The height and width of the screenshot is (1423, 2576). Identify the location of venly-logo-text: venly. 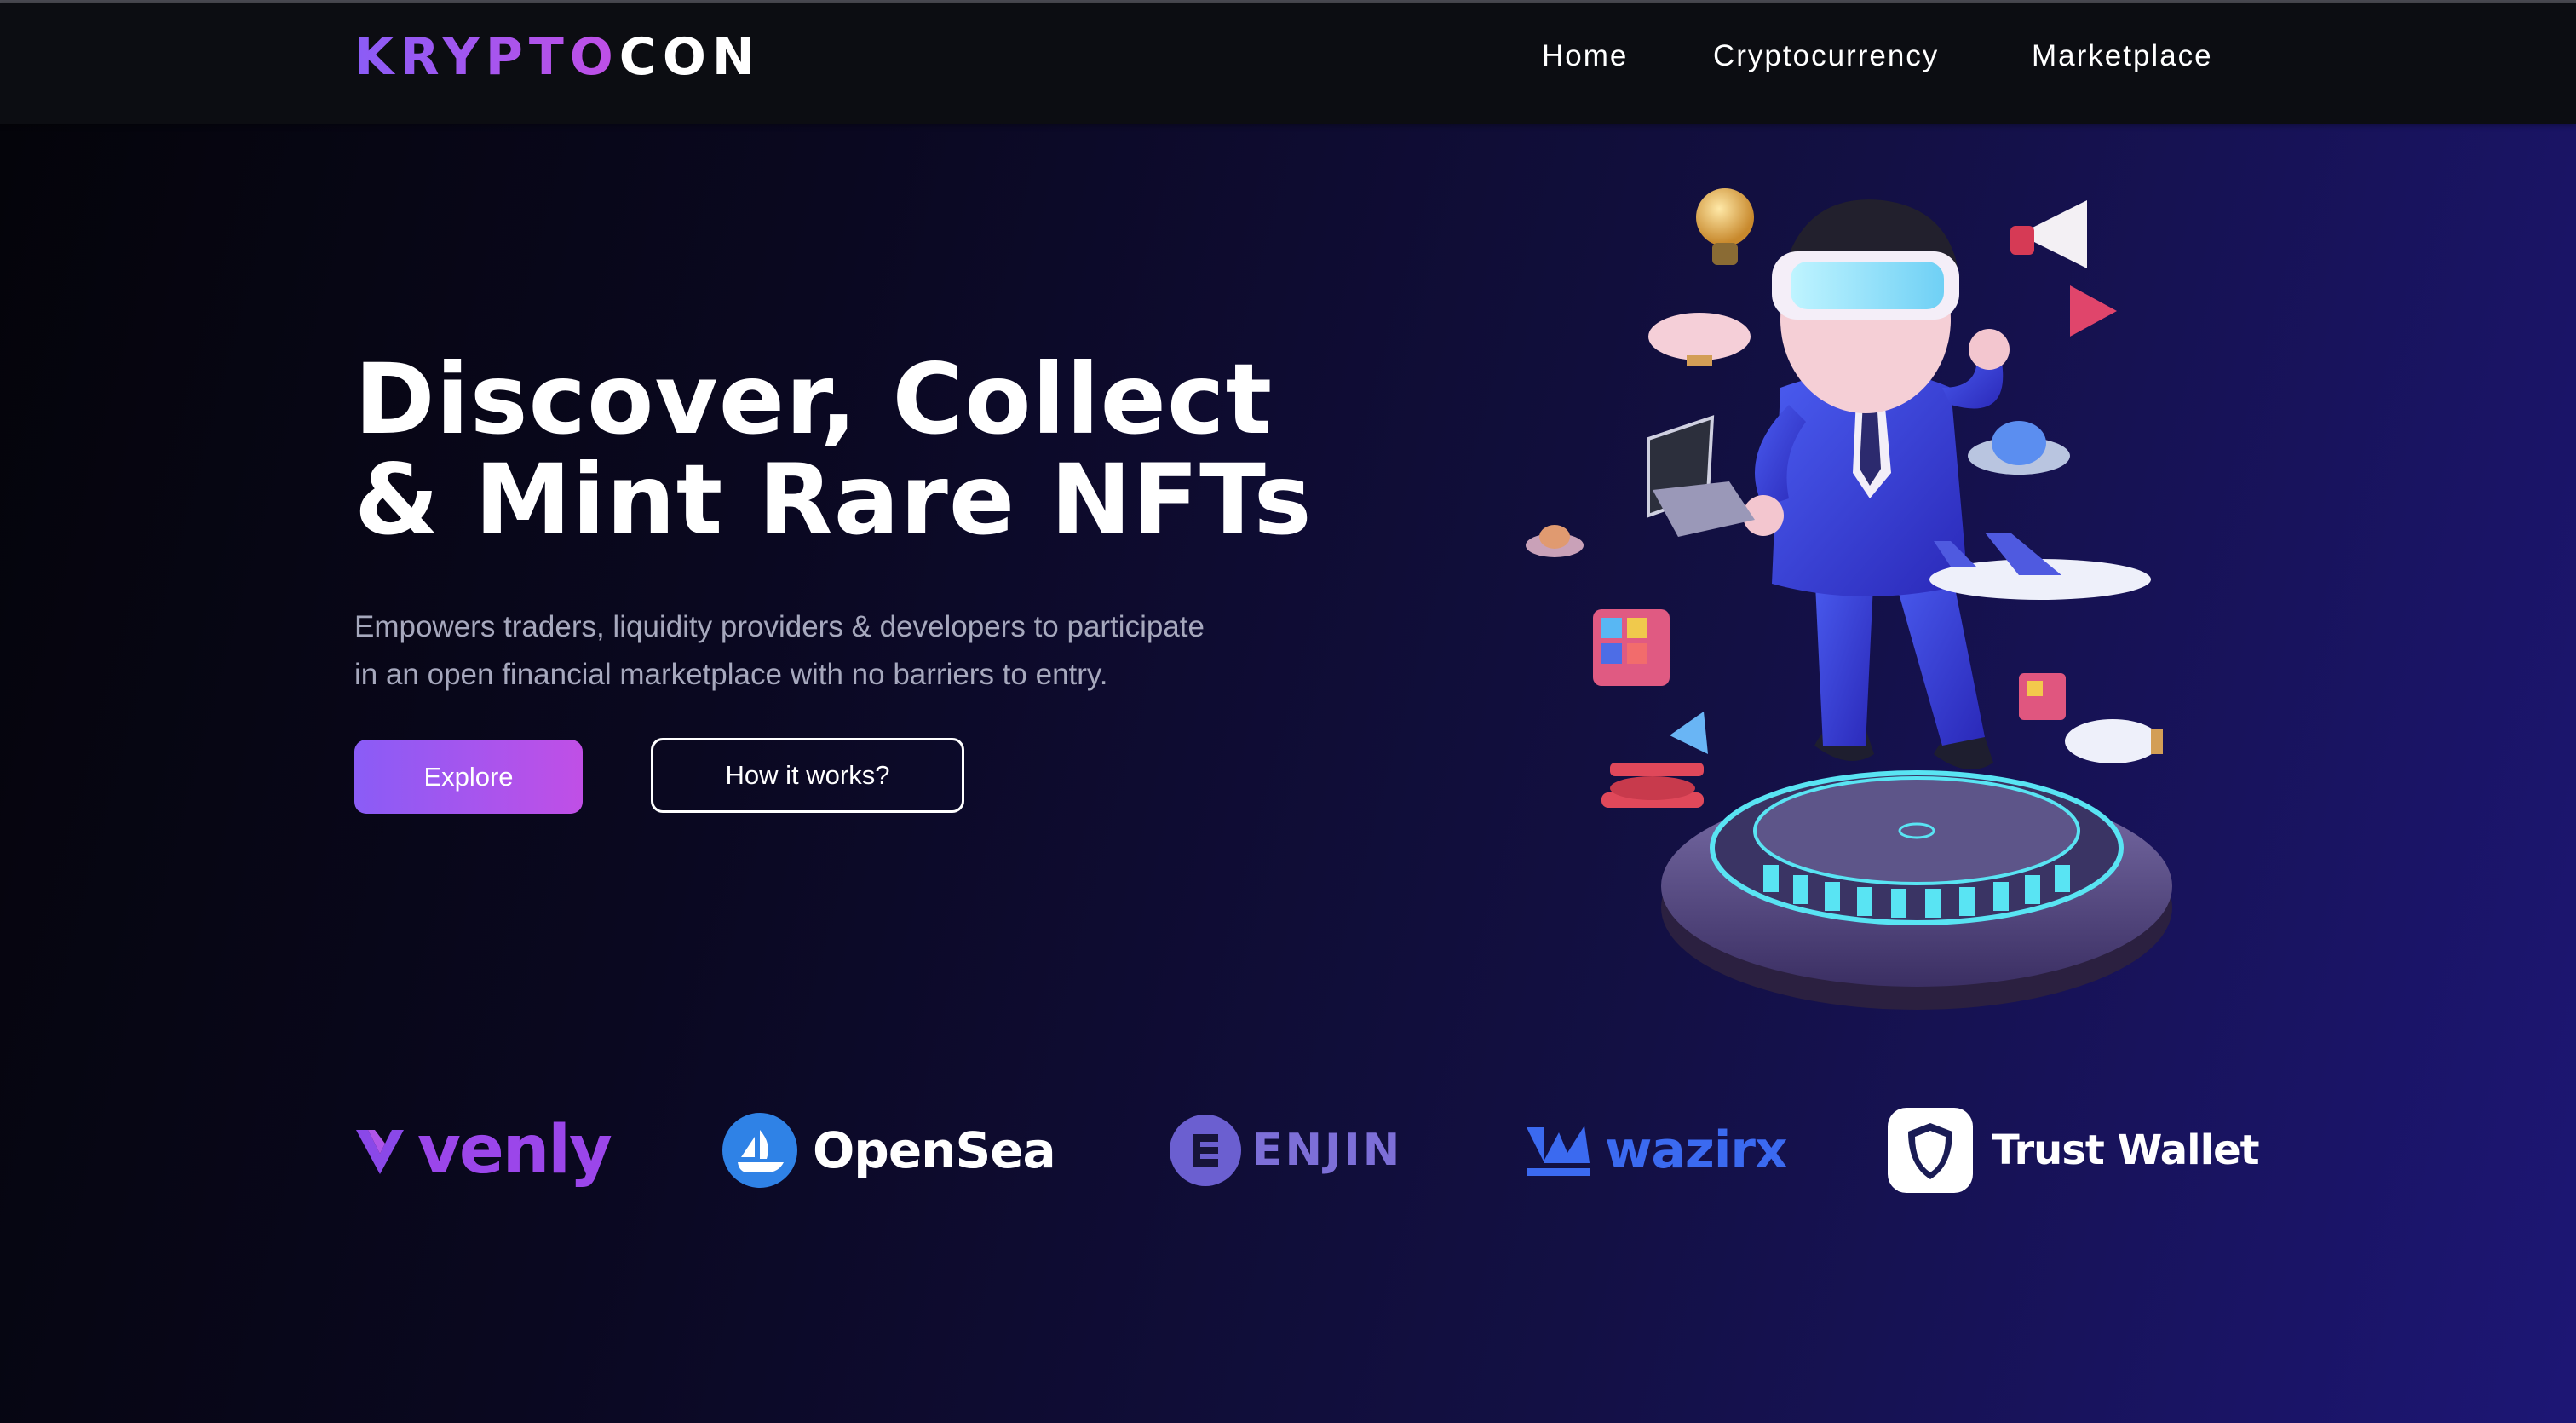
(514, 1150).